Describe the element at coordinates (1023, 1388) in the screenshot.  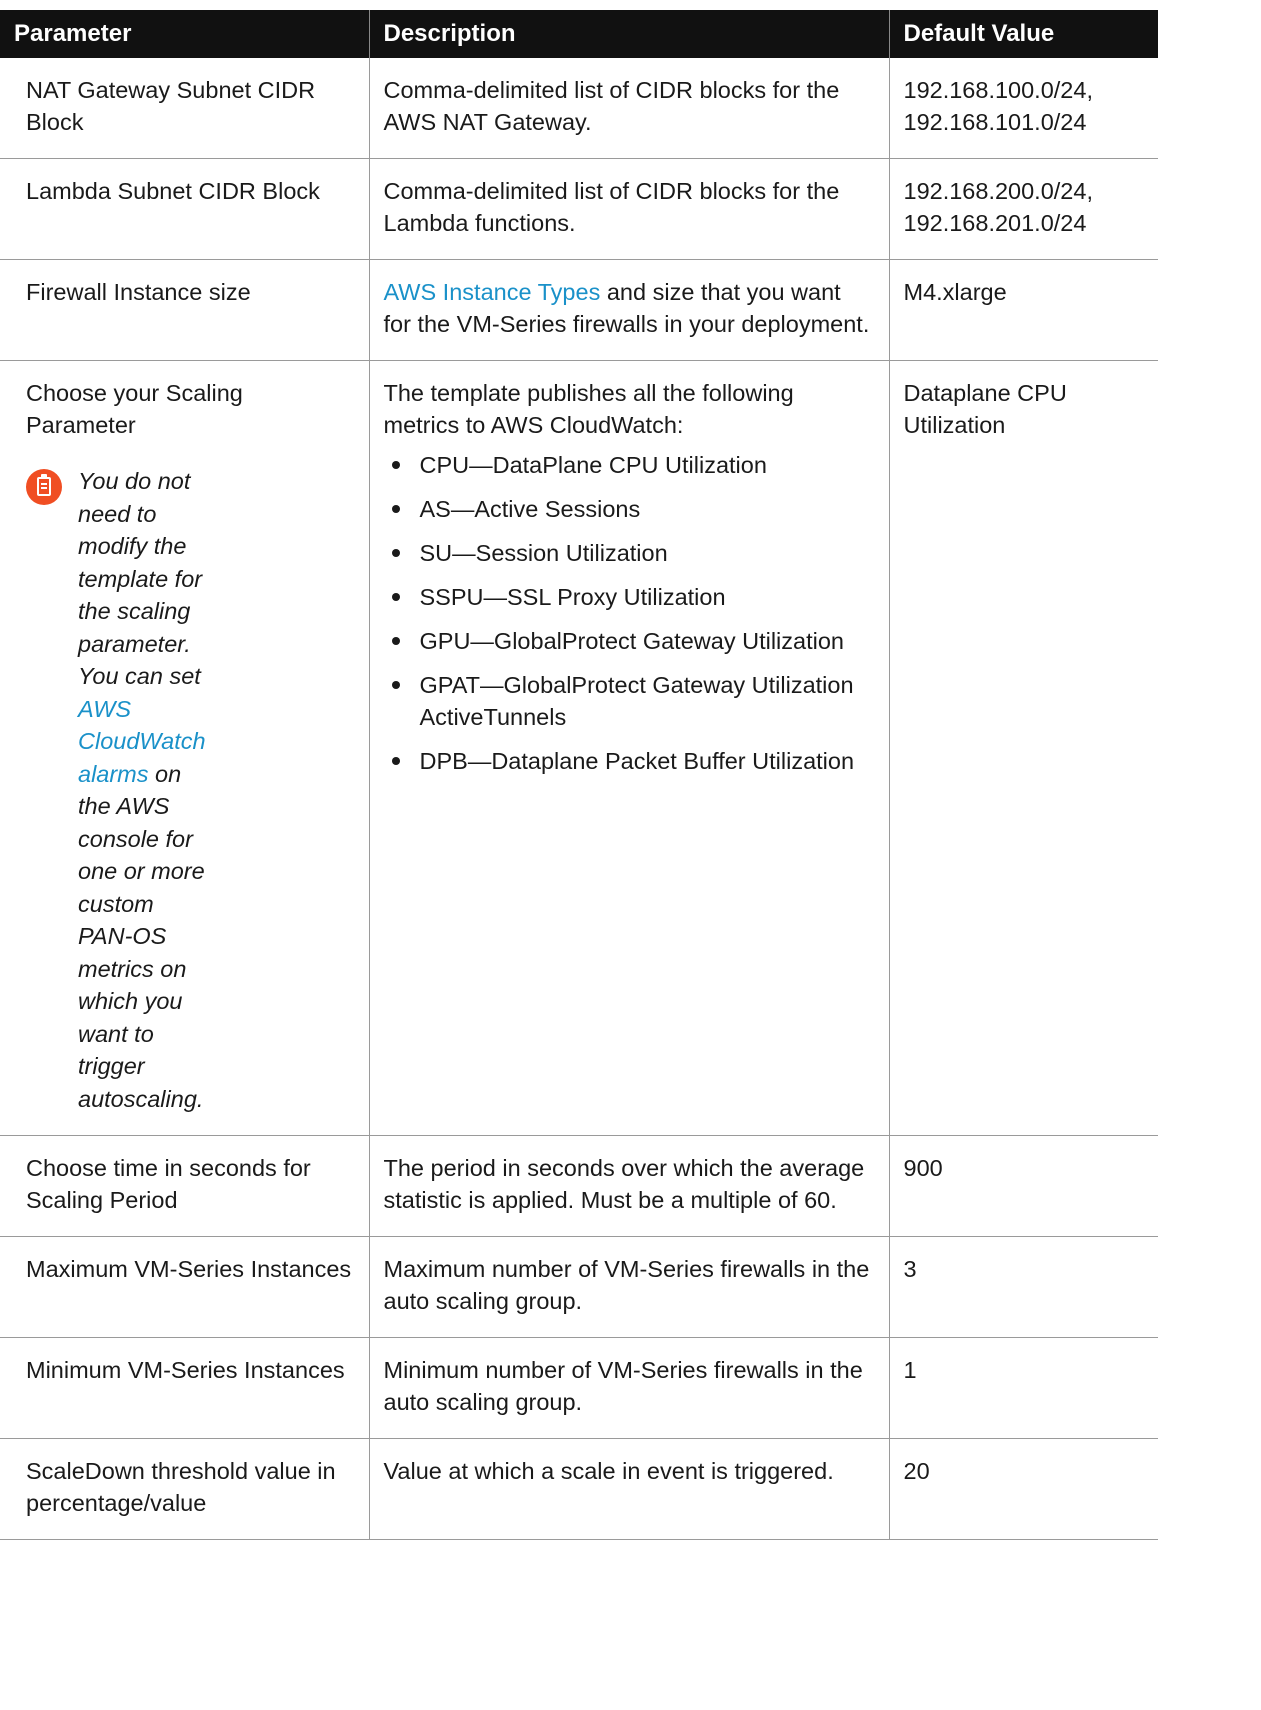
I see `default-cell: 1` at that location.